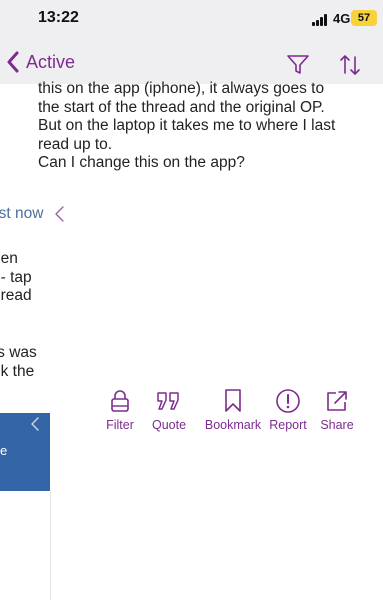  I want to click on filter-action-button: Filter, so click(120, 410).